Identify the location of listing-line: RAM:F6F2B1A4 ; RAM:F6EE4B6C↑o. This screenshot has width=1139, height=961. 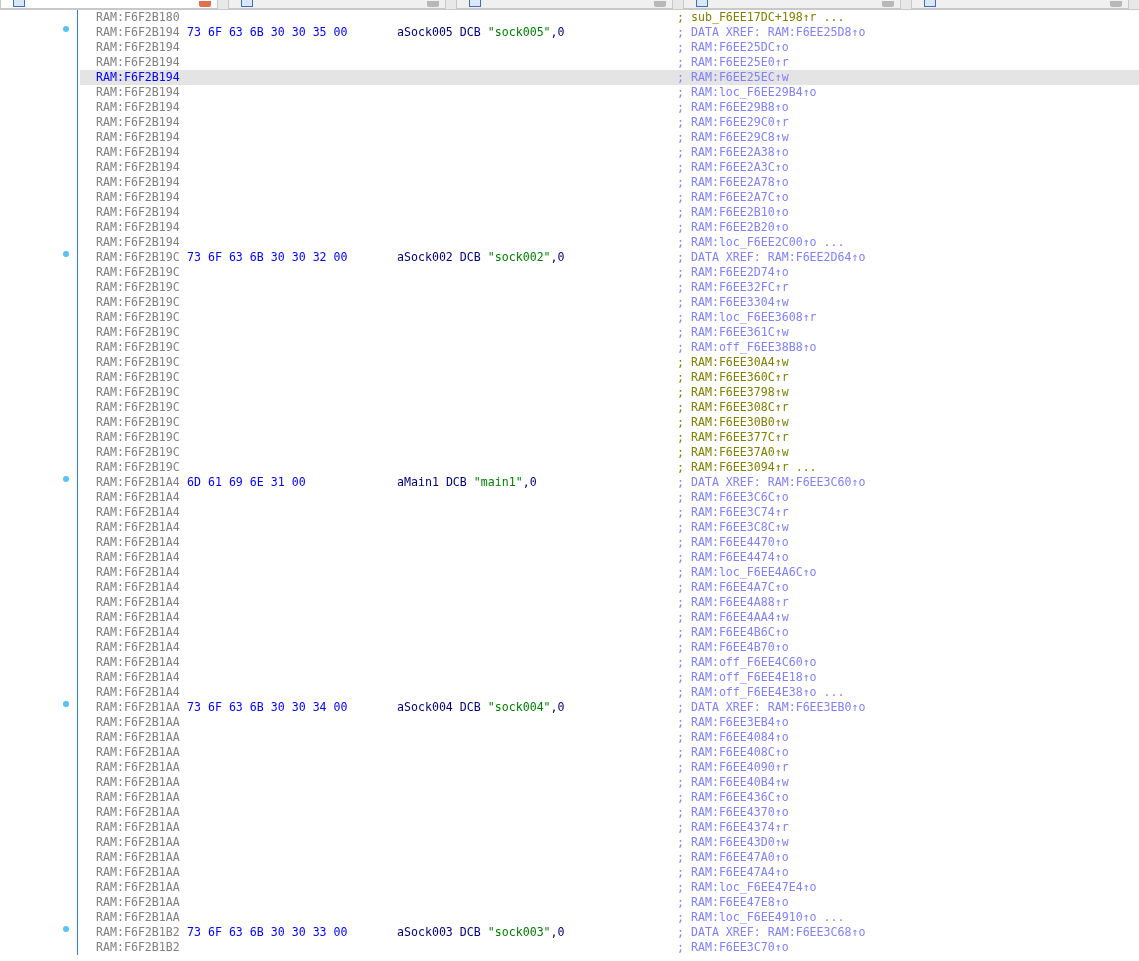
(609, 632).